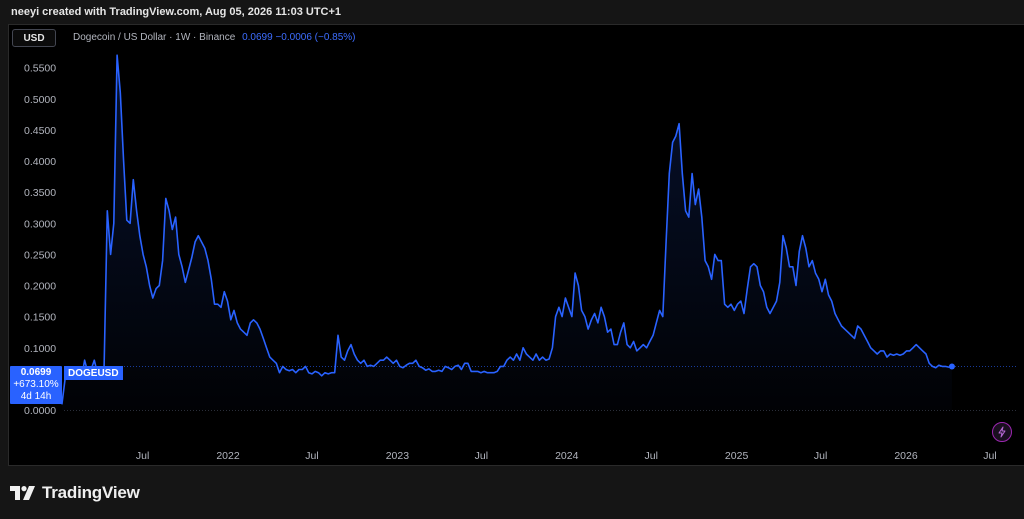  Describe the element at coordinates (40, 100) in the screenshot. I see `y-tick-label: 0.5000` at that location.